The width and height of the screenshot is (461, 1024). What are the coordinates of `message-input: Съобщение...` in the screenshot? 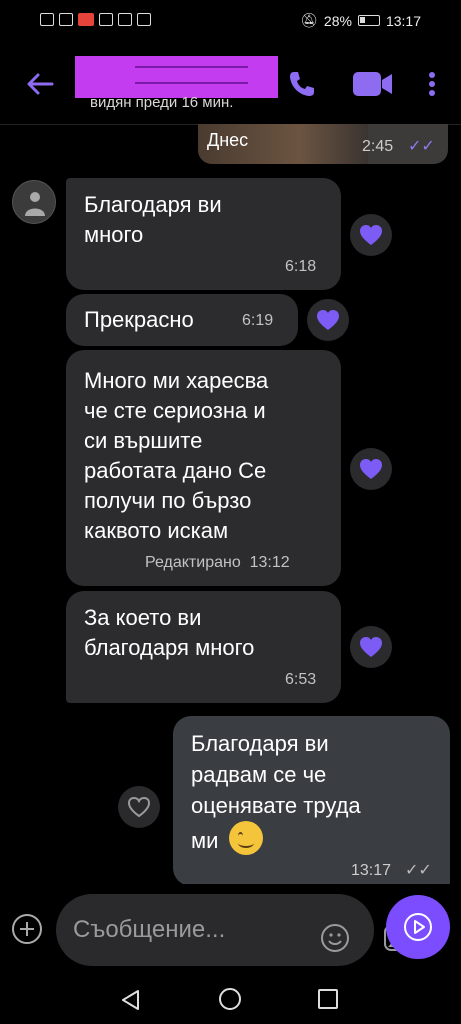 It's located at (235, 930).